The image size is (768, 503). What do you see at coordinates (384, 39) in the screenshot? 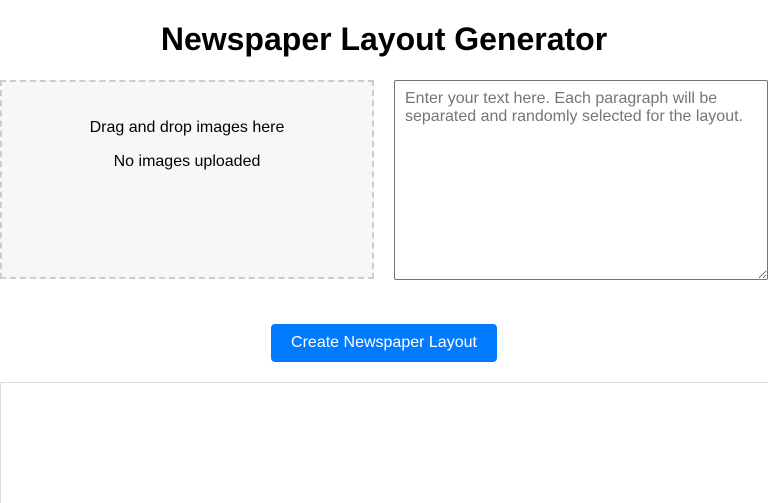
I see `page-title: Newspaper Layout Generator` at bounding box center [384, 39].